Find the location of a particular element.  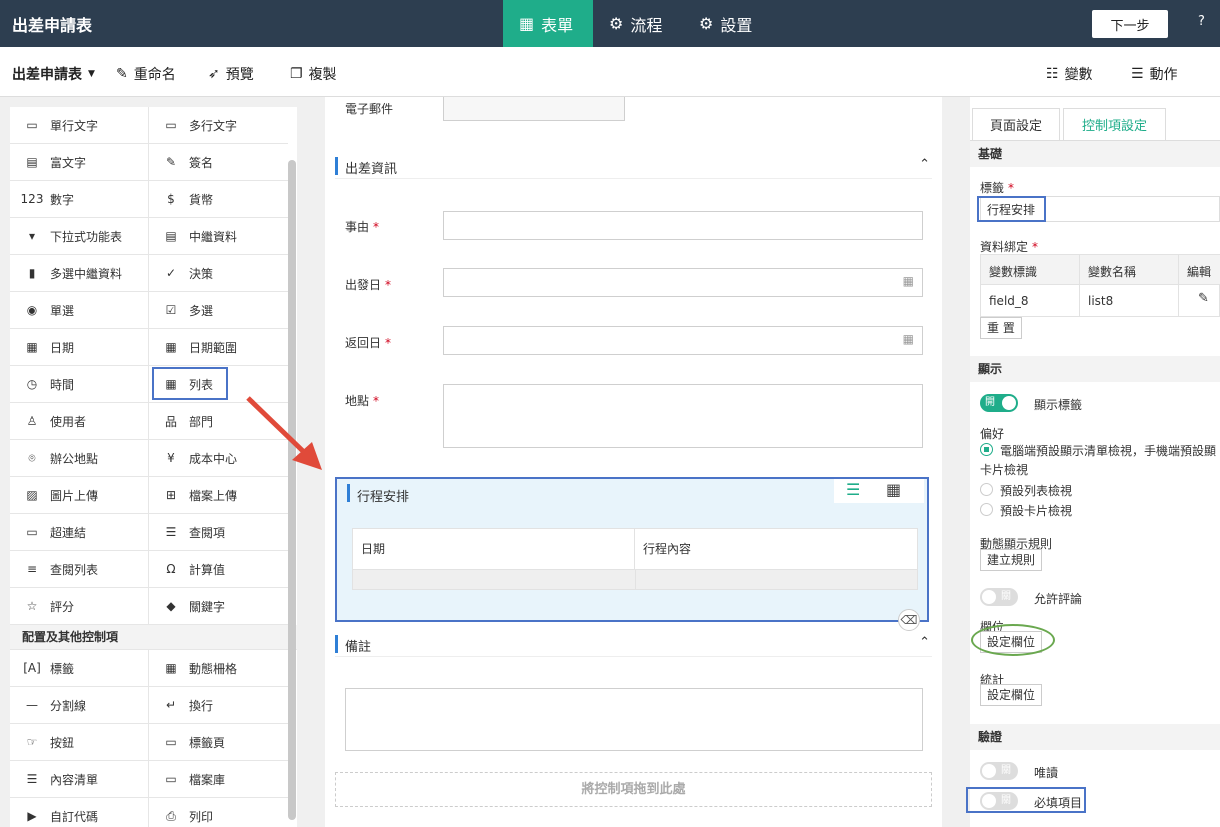

palette-item: ▦ 日期範圍 is located at coordinates (218, 347).